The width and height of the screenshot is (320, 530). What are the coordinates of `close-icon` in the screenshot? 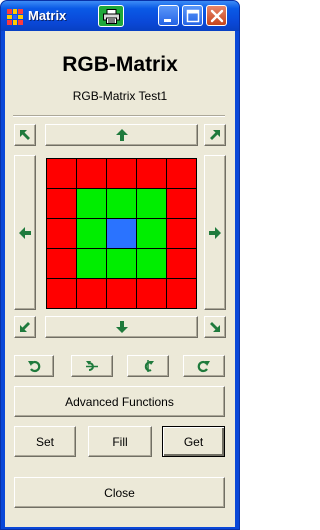 It's located at (217, 16).